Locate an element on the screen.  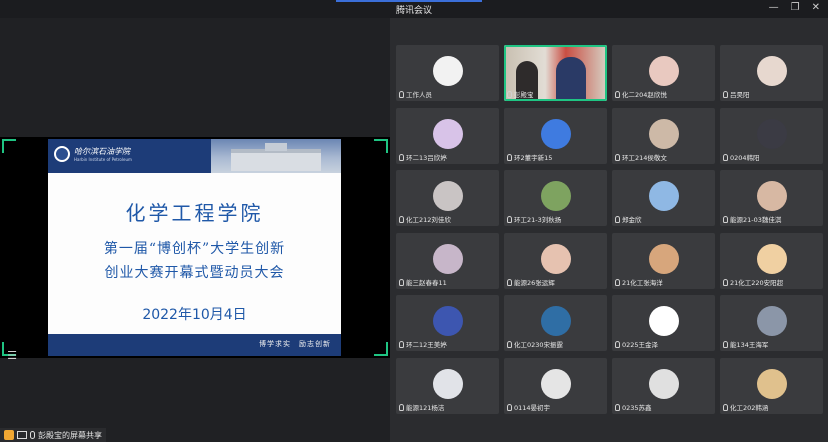
participant-name-row: 化二204赵欣悦 is located at coordinates (641, 94).